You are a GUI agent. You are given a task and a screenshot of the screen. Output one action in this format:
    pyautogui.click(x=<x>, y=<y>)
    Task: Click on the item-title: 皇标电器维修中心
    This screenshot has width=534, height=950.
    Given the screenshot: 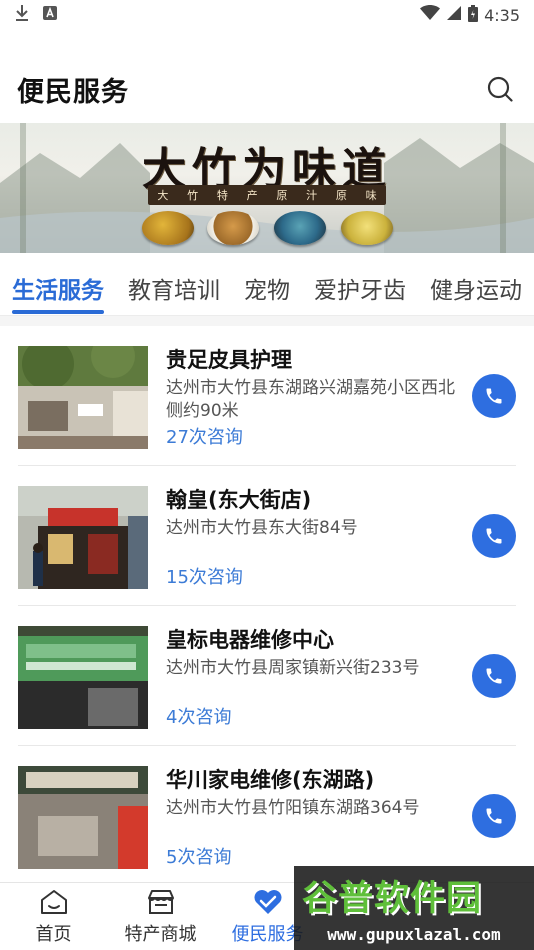 What is the action you would take?
    pyautogui.click(x=250, y=640)
    